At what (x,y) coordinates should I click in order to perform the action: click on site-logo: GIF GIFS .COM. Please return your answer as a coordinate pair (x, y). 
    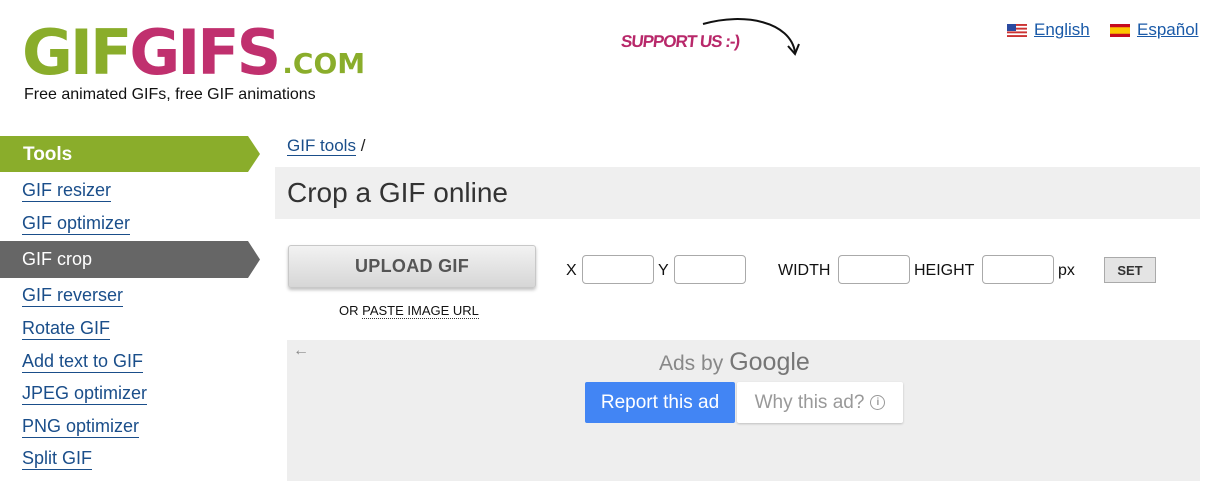
    Looking at the image, I should click on (193, 49).